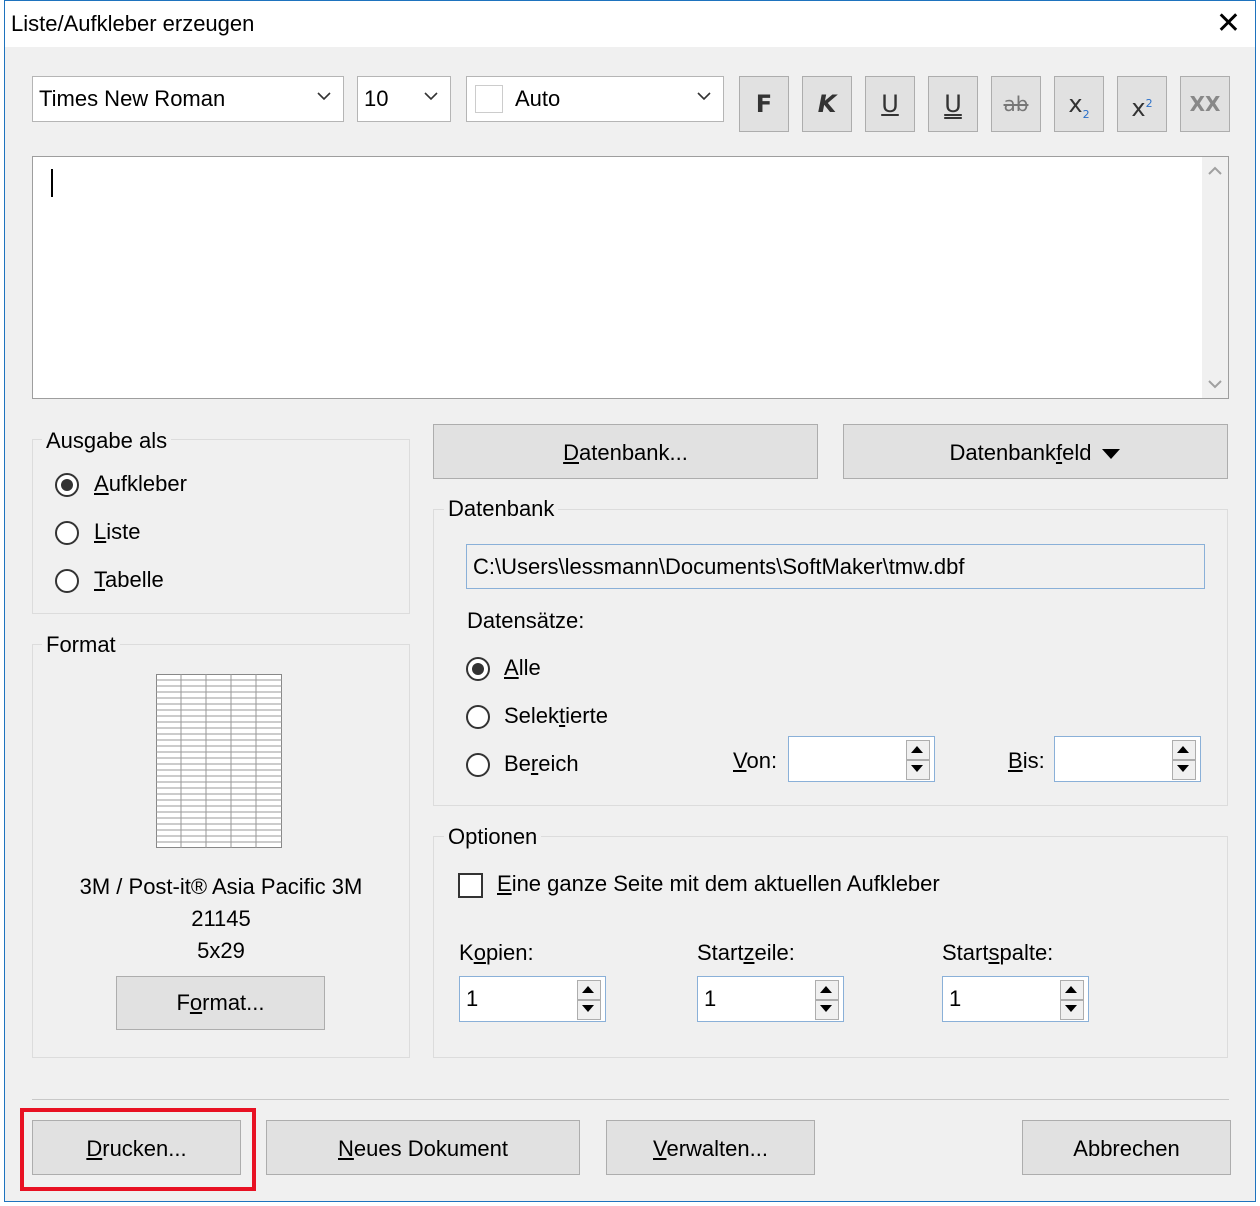 Image resolution: width=1260 pixels, height=1206 pixels. I want to click on font-combo: Times New Roman, so click(188, 99).